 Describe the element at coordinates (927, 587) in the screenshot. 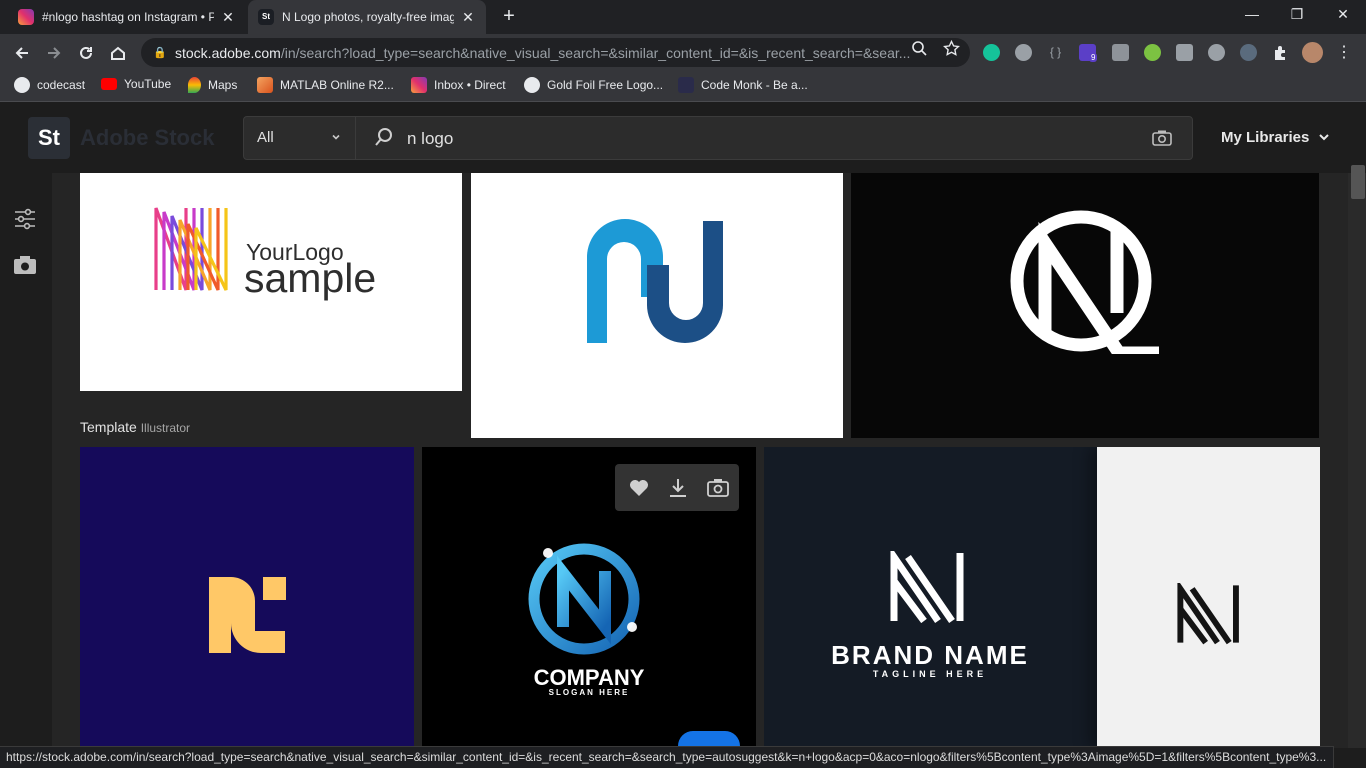

I see `brand-n-logo-image` at that location.